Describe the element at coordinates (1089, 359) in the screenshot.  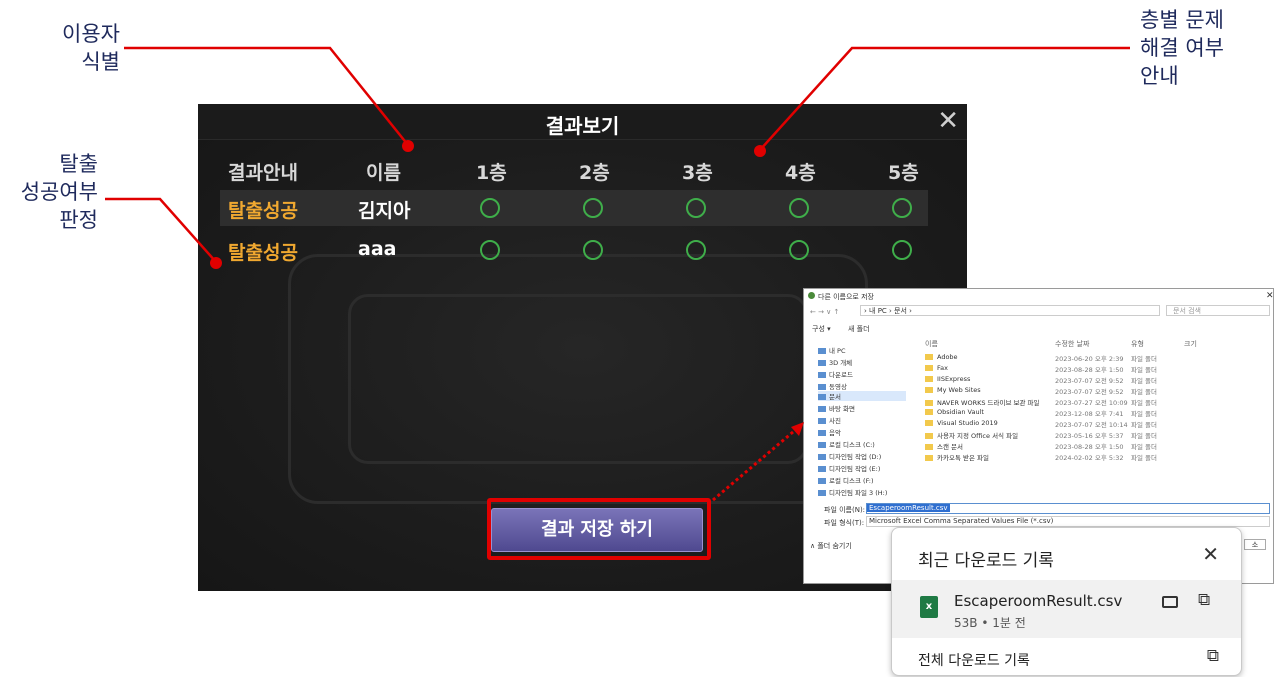
I see `file-date: 2023-06-20 오후 2:39` at that location.